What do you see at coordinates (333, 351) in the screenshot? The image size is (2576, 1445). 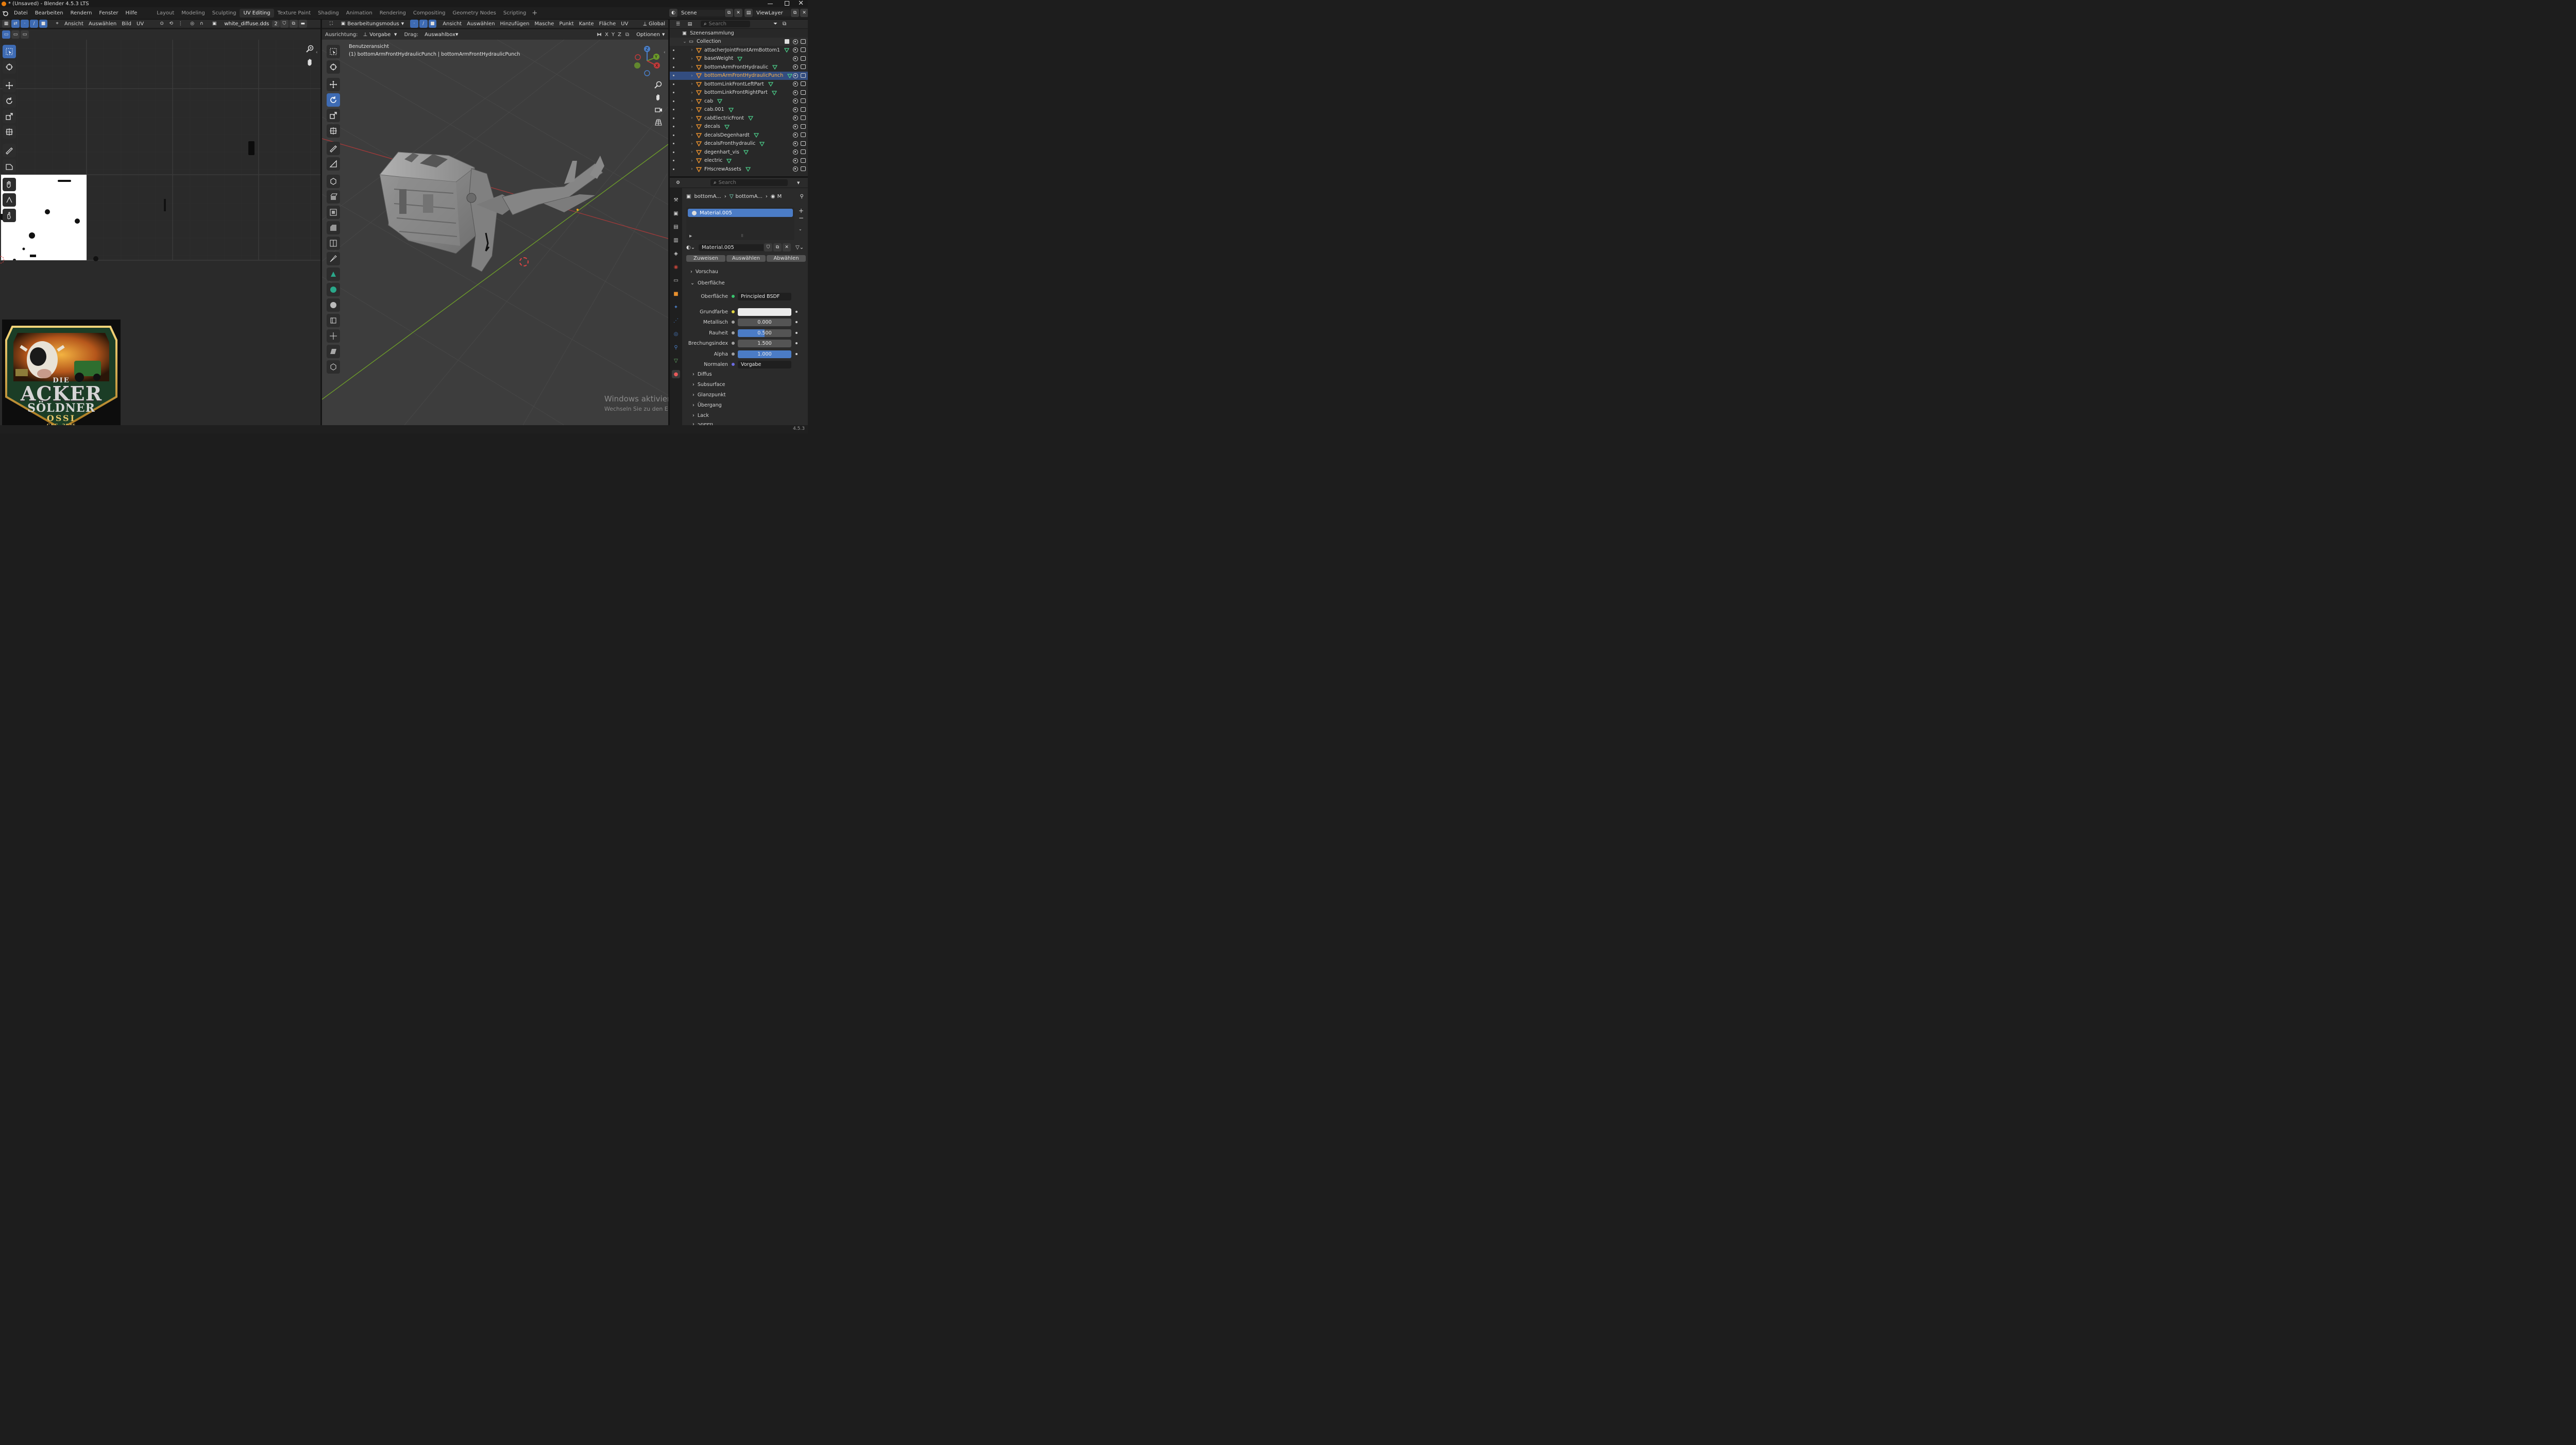 I see `shear-tool` at bounding box center [333, 351].